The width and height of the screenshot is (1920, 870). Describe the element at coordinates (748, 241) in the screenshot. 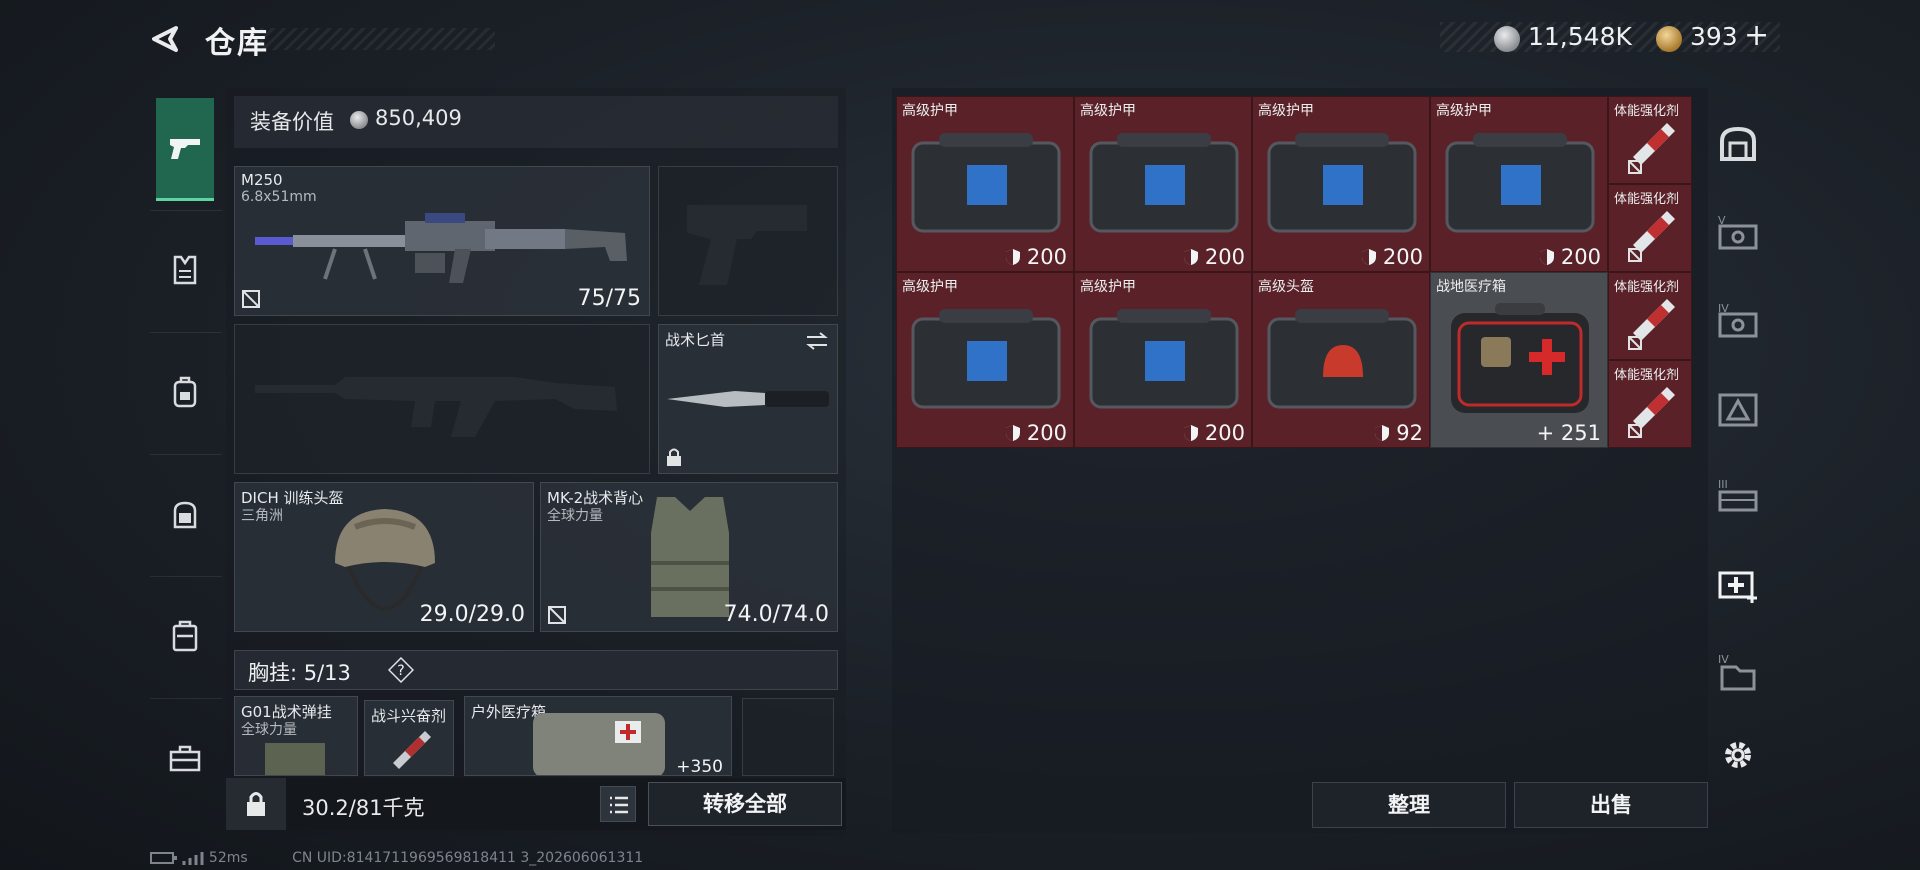

I see `pistol-slot` at that location.